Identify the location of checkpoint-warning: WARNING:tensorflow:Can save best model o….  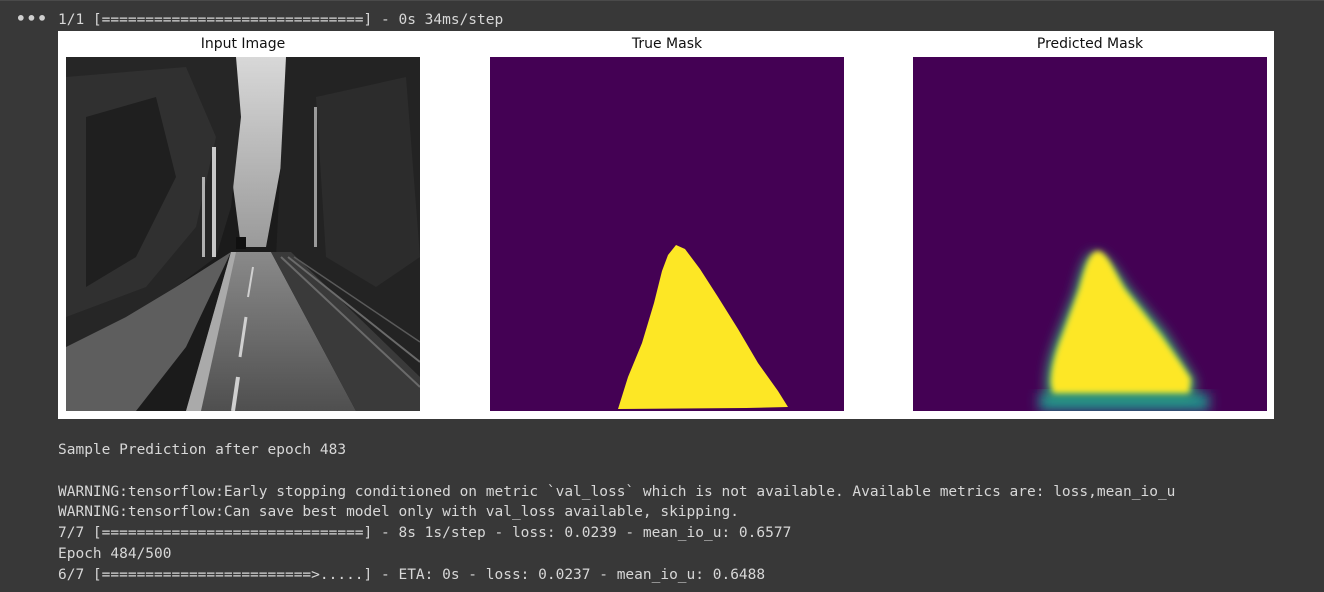
(398, 512).